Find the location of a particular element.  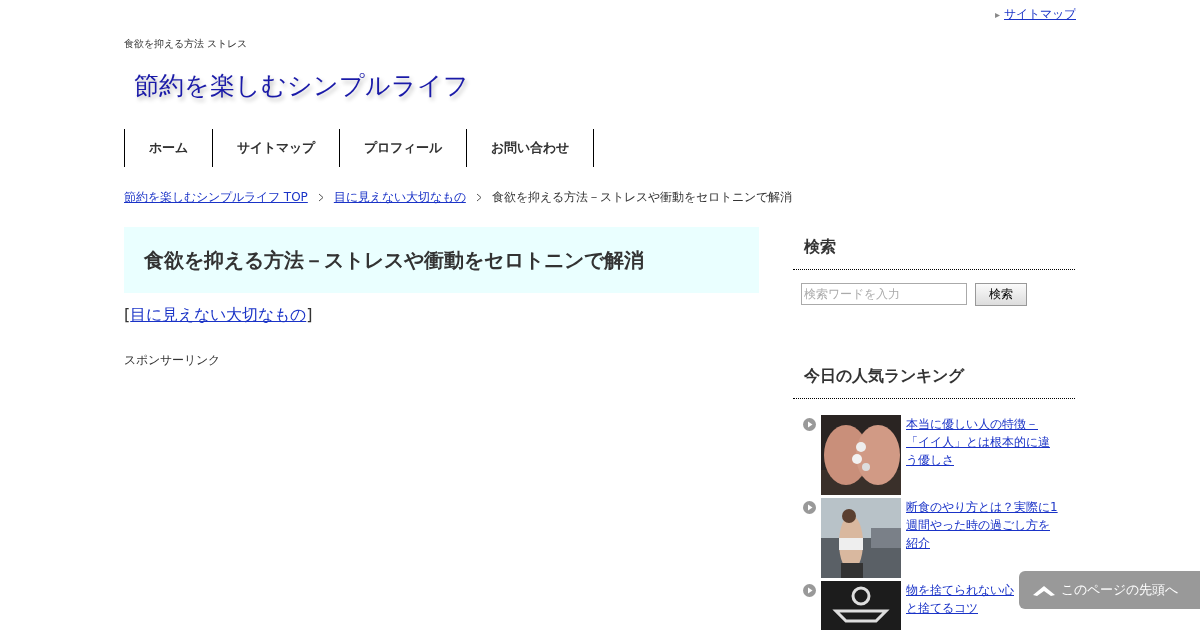

ranking-link: 本当に優しい人の特徴－ 「イイ人」とは根本的に違 う優しさ is located at coordinates (978, 442).